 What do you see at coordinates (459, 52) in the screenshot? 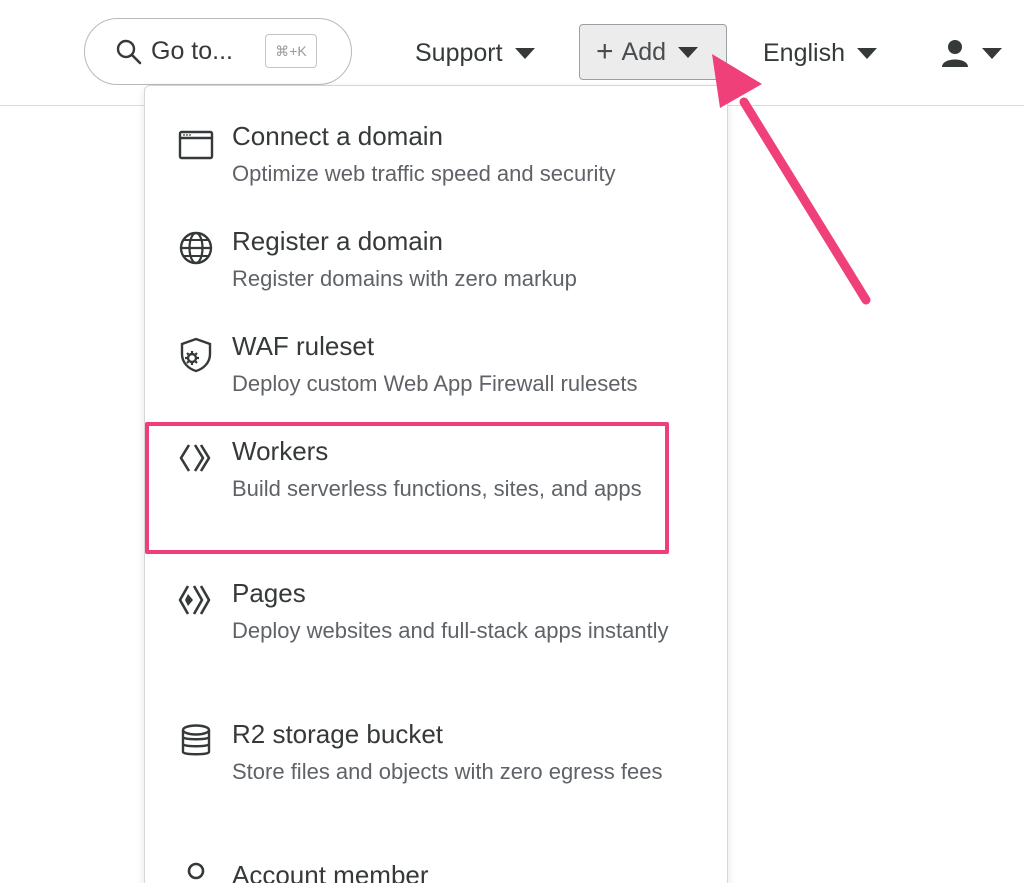
I see `support-label: Support` at bounding box center [459, 52].